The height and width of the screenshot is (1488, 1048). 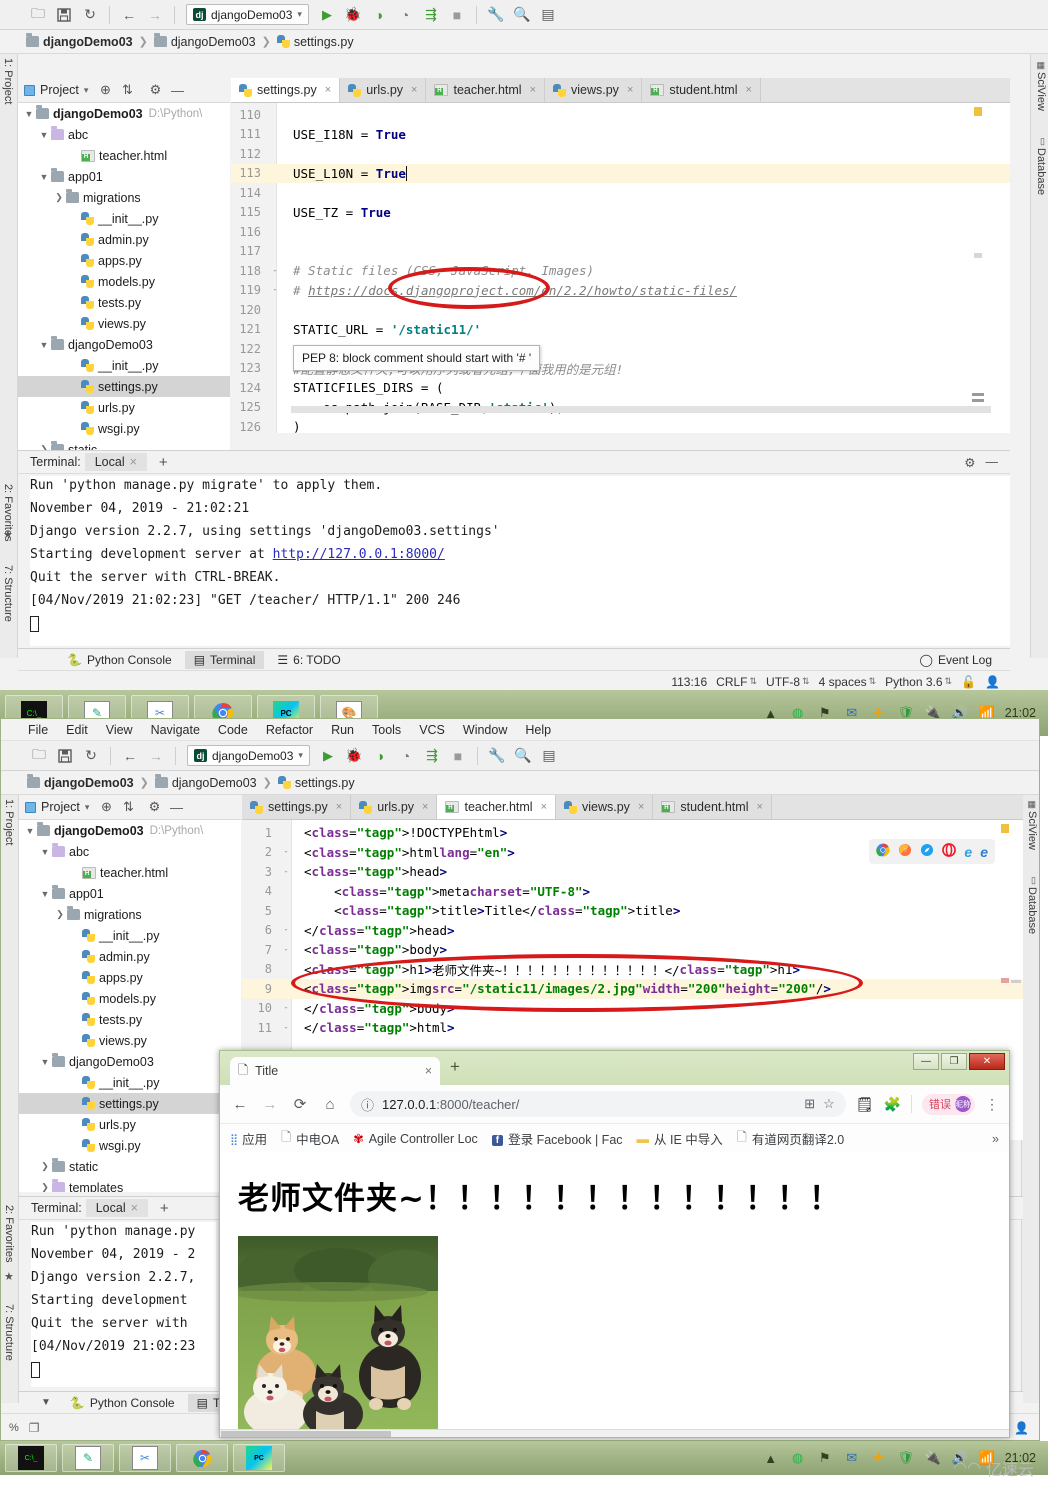 I want to click on stop-icon: ■, so click(x=458, y=756).